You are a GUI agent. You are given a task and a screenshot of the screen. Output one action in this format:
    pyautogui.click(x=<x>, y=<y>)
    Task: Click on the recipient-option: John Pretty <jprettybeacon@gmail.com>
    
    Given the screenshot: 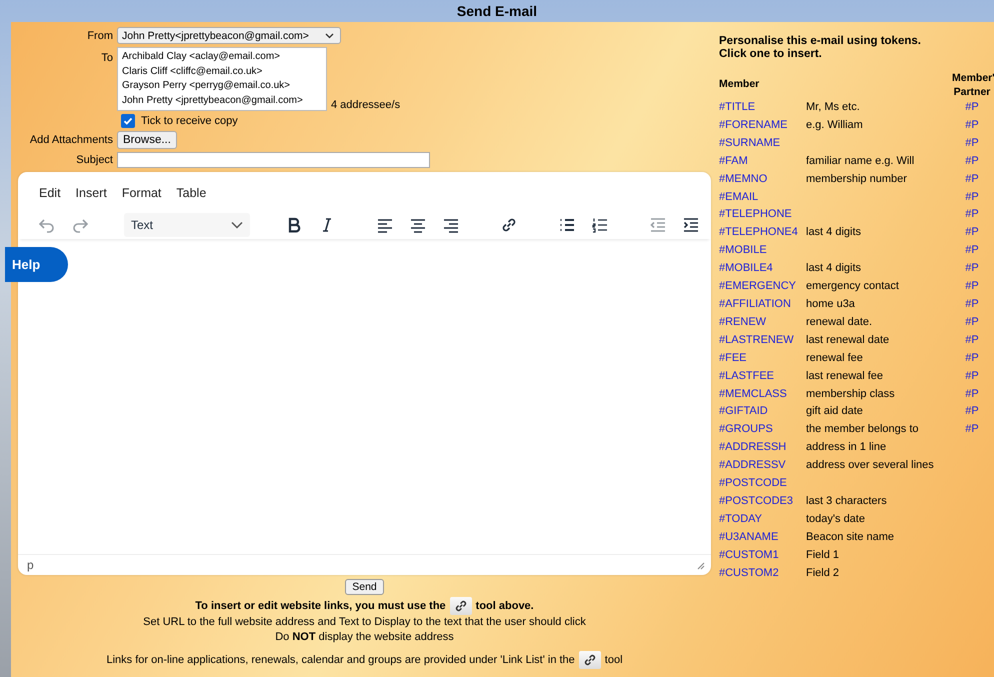 What is the action you would take?
    pyautogui.click(x=222, y=101)
    